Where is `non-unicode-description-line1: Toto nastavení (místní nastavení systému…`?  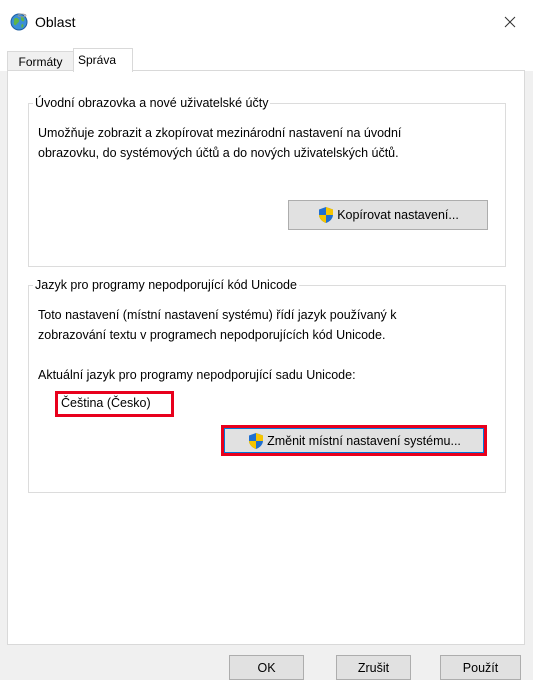
non-unicode-description-line1: Toto nastavení (místní nastavení systému… is located at coordinates (217, 315).